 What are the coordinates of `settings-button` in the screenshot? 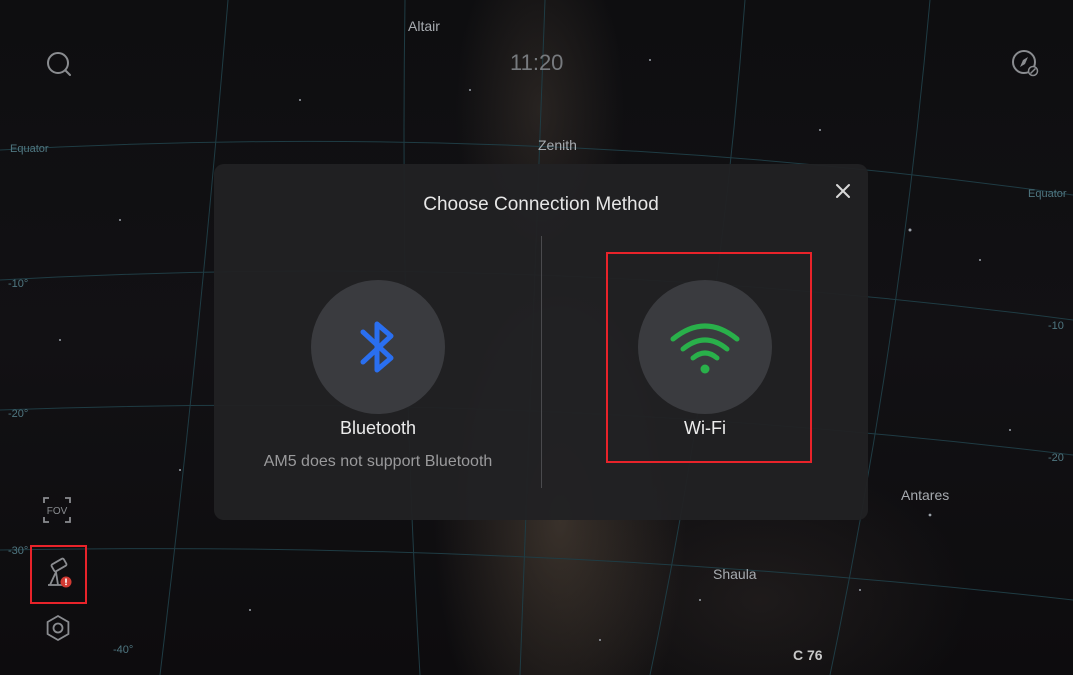 It's located at (58, 628).